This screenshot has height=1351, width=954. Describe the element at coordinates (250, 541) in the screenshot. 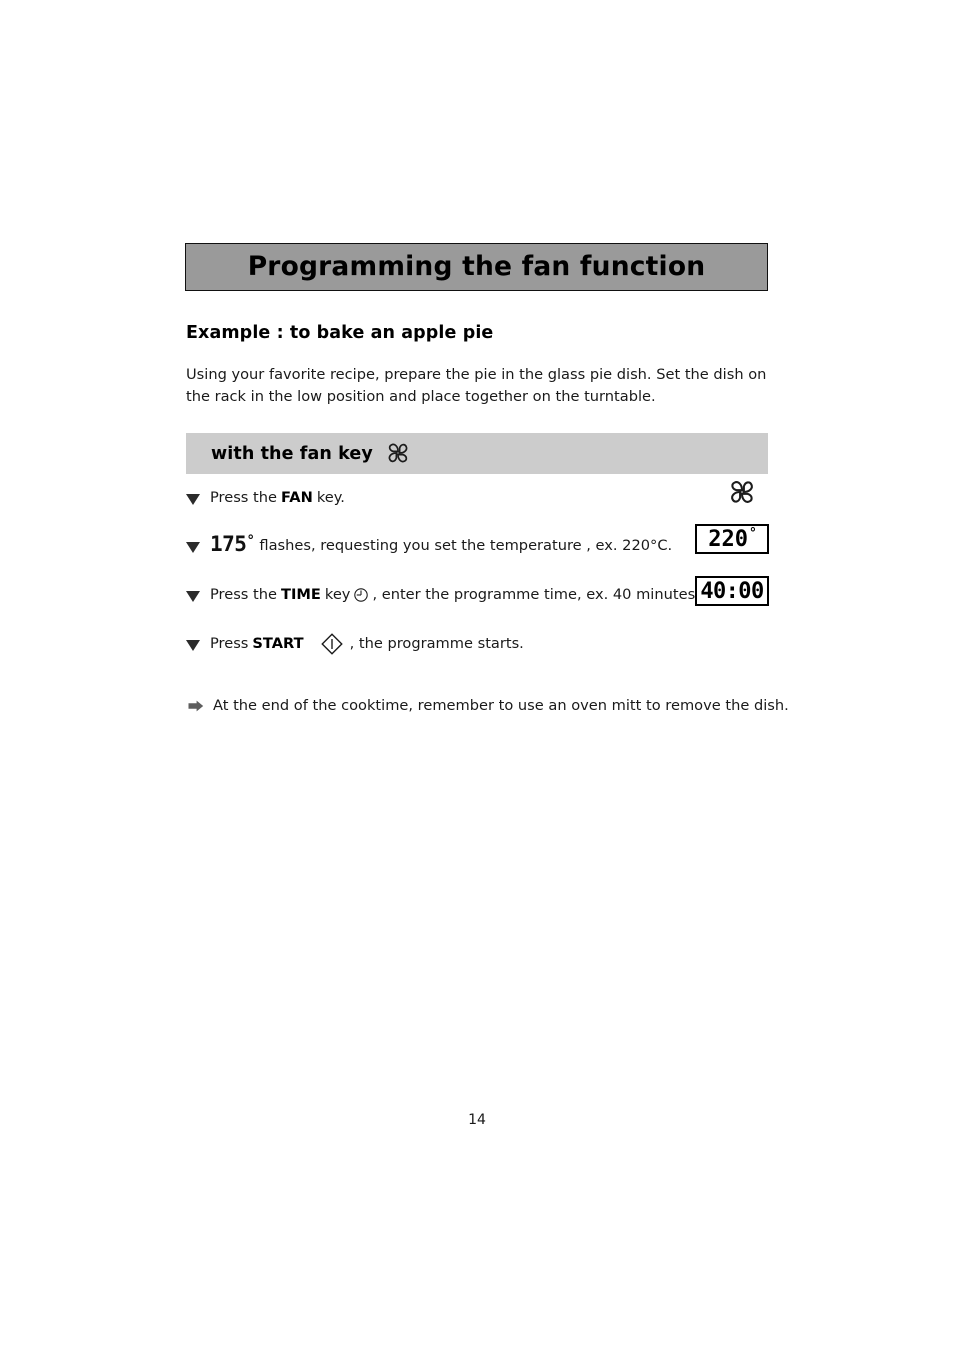

I see `degree-symbol: °` at that location.